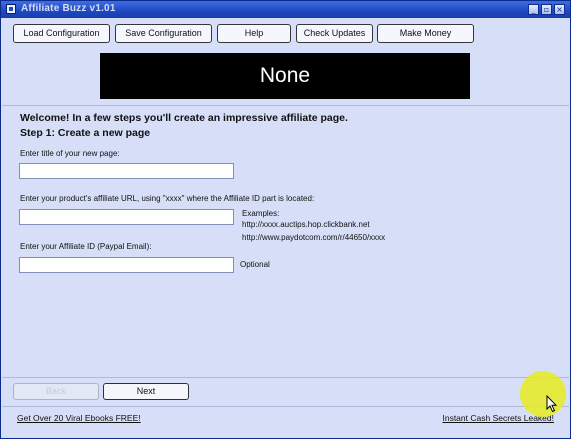 Image resolution: width=571 pixels, height=439 pixels. What do you see at coordinates (86, 246) in the screenshot?
I see `affiliate-id-label: Enter your Affiliate ID (Paypal Email):` at bounding box center [86, 246].